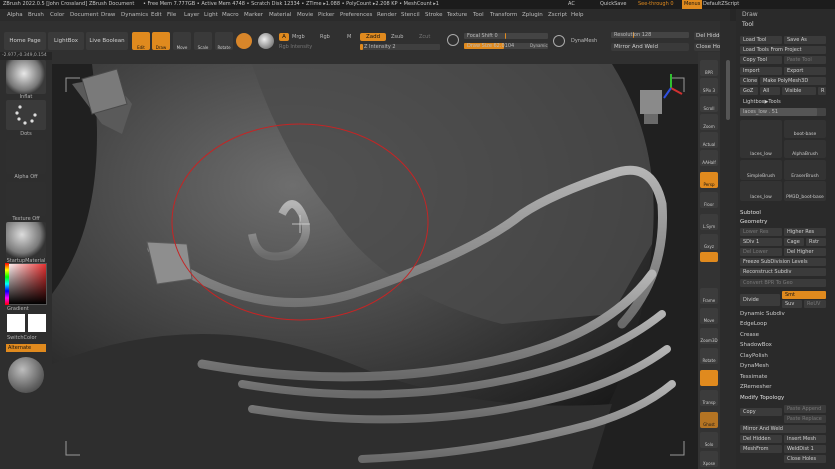 Image resolution: width=835 pixels, height=469 pixels. Describe the element at coordinates (750, 14) in the screenshot. I see `draw-palette-tab: Draw` at that location.